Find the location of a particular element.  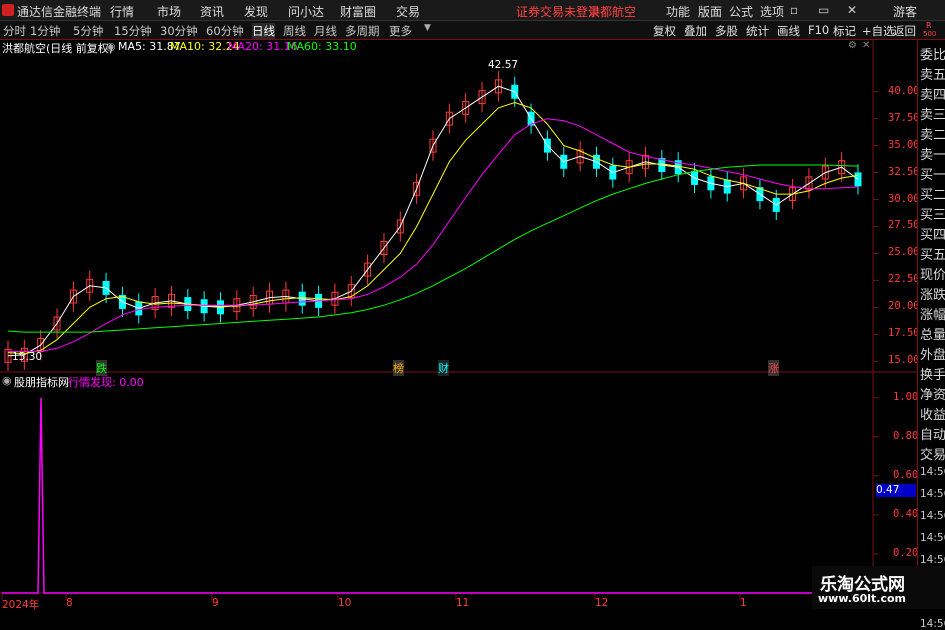

sidebar-field-label: 总量 is located at coordinates (932, 335).